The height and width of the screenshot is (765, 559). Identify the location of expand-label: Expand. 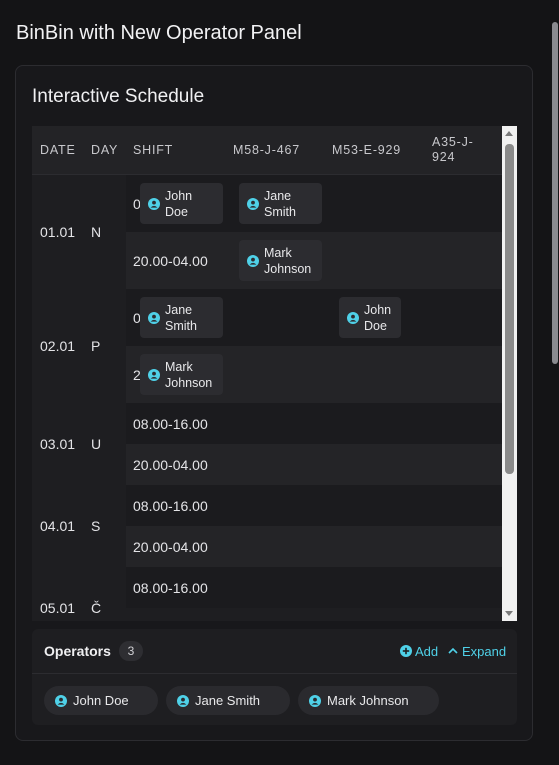
(484, 651).